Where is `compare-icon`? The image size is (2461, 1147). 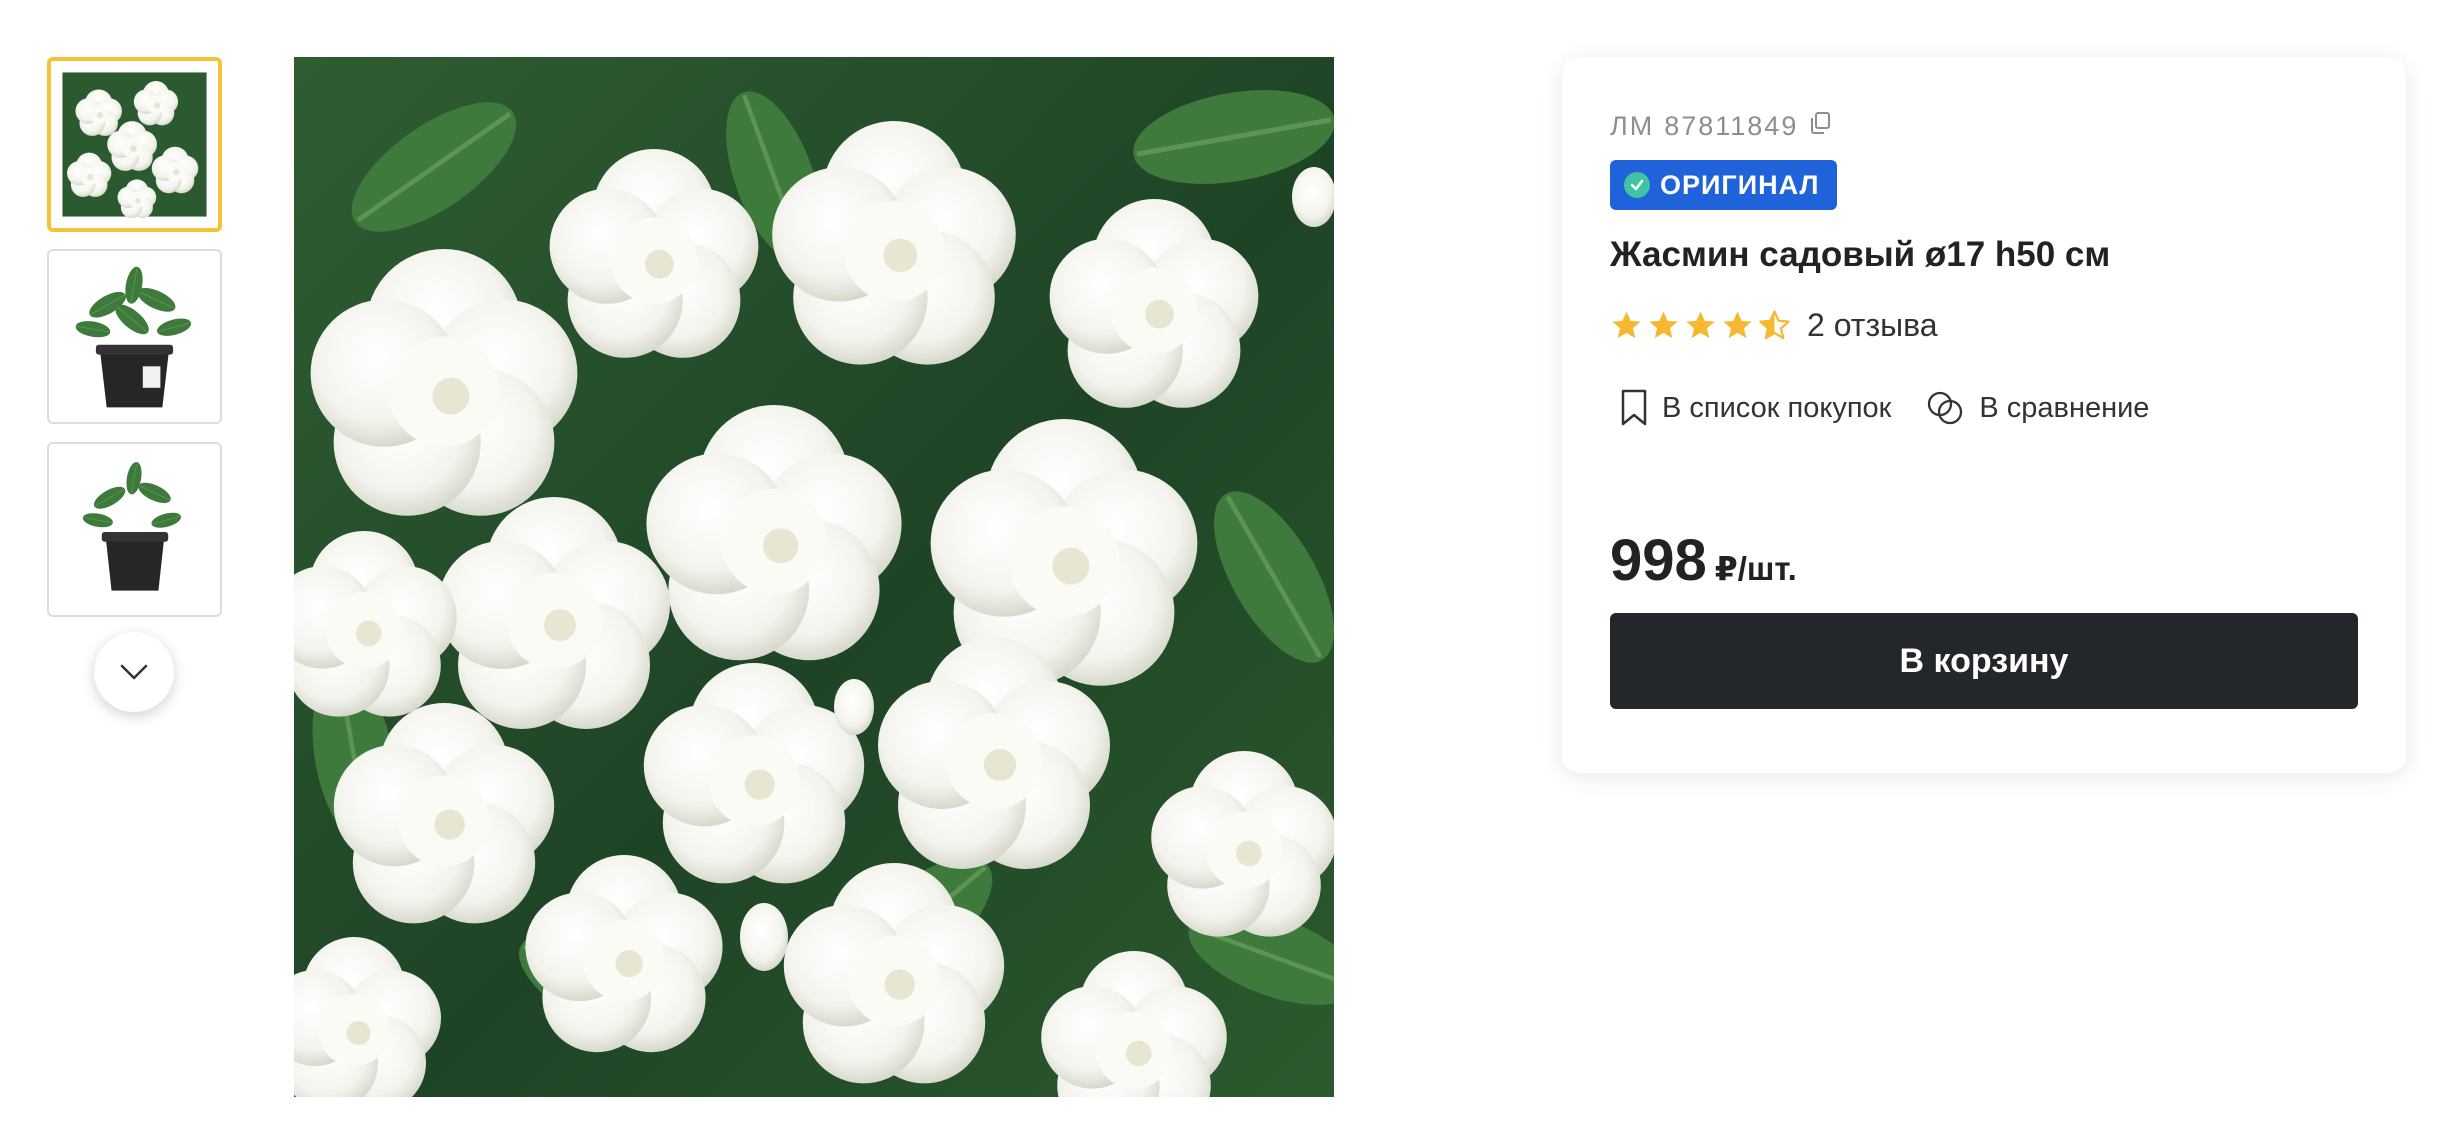
compare-icon is located at coordinates (1945, 408).